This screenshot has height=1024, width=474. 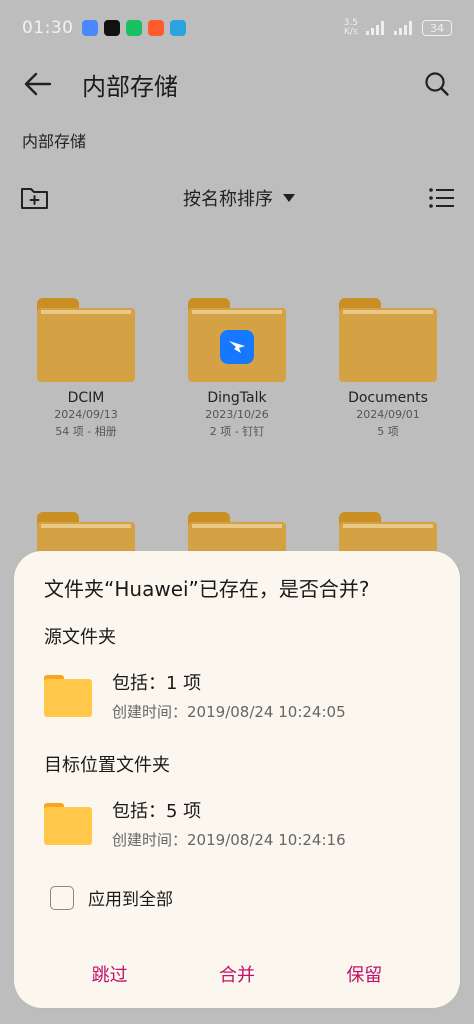 I want to click on folder-item: Documents 2024/09/01 5 项, so click(x=388, y=368).